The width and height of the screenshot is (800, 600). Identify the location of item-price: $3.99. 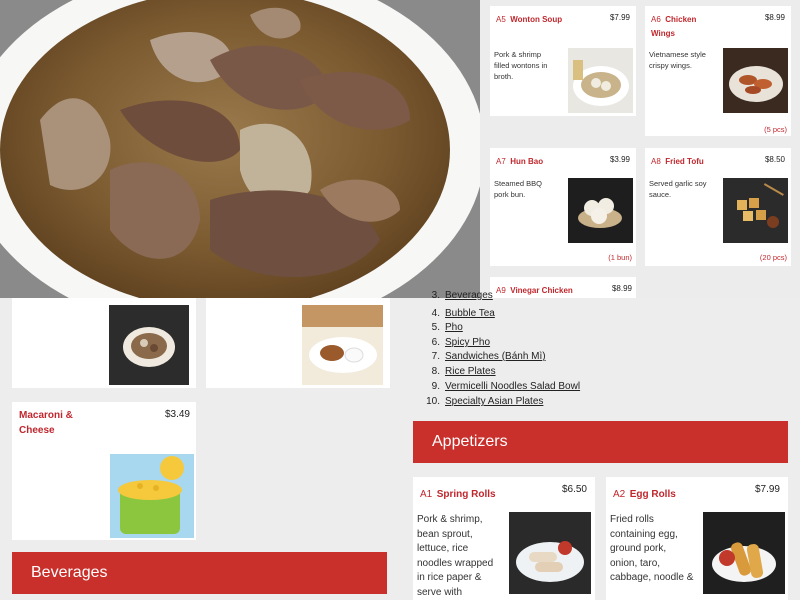
(619, 159).